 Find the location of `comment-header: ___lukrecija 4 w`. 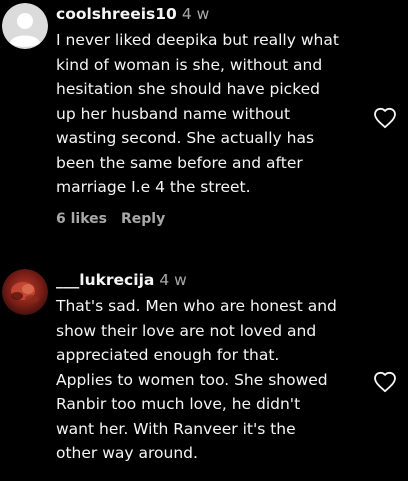

comment-header: ___lukrecija 4 w is located at coordinates (214, 280).